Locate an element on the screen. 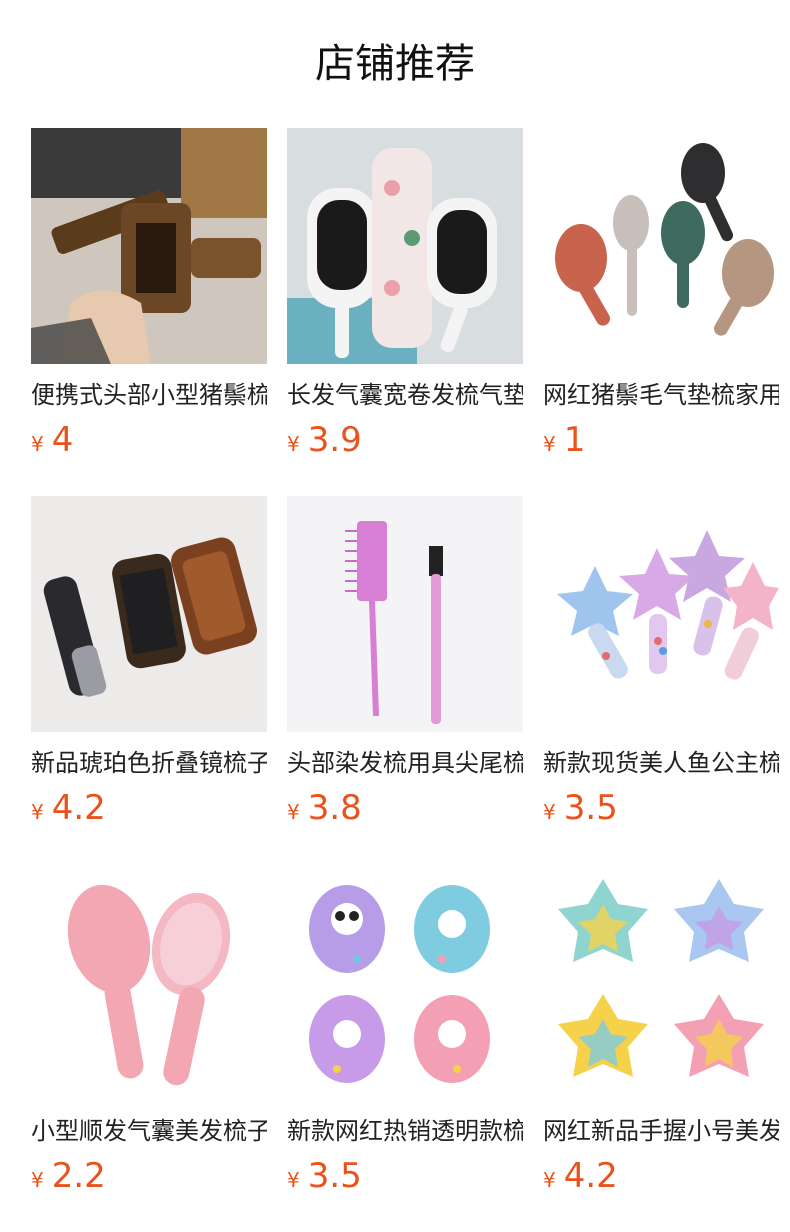 The width and height of the screenshot is (790, 1232). product-card: 新款现货美人鱼公主梳 ¥ 3.5 is located at coordinates (661, 680).